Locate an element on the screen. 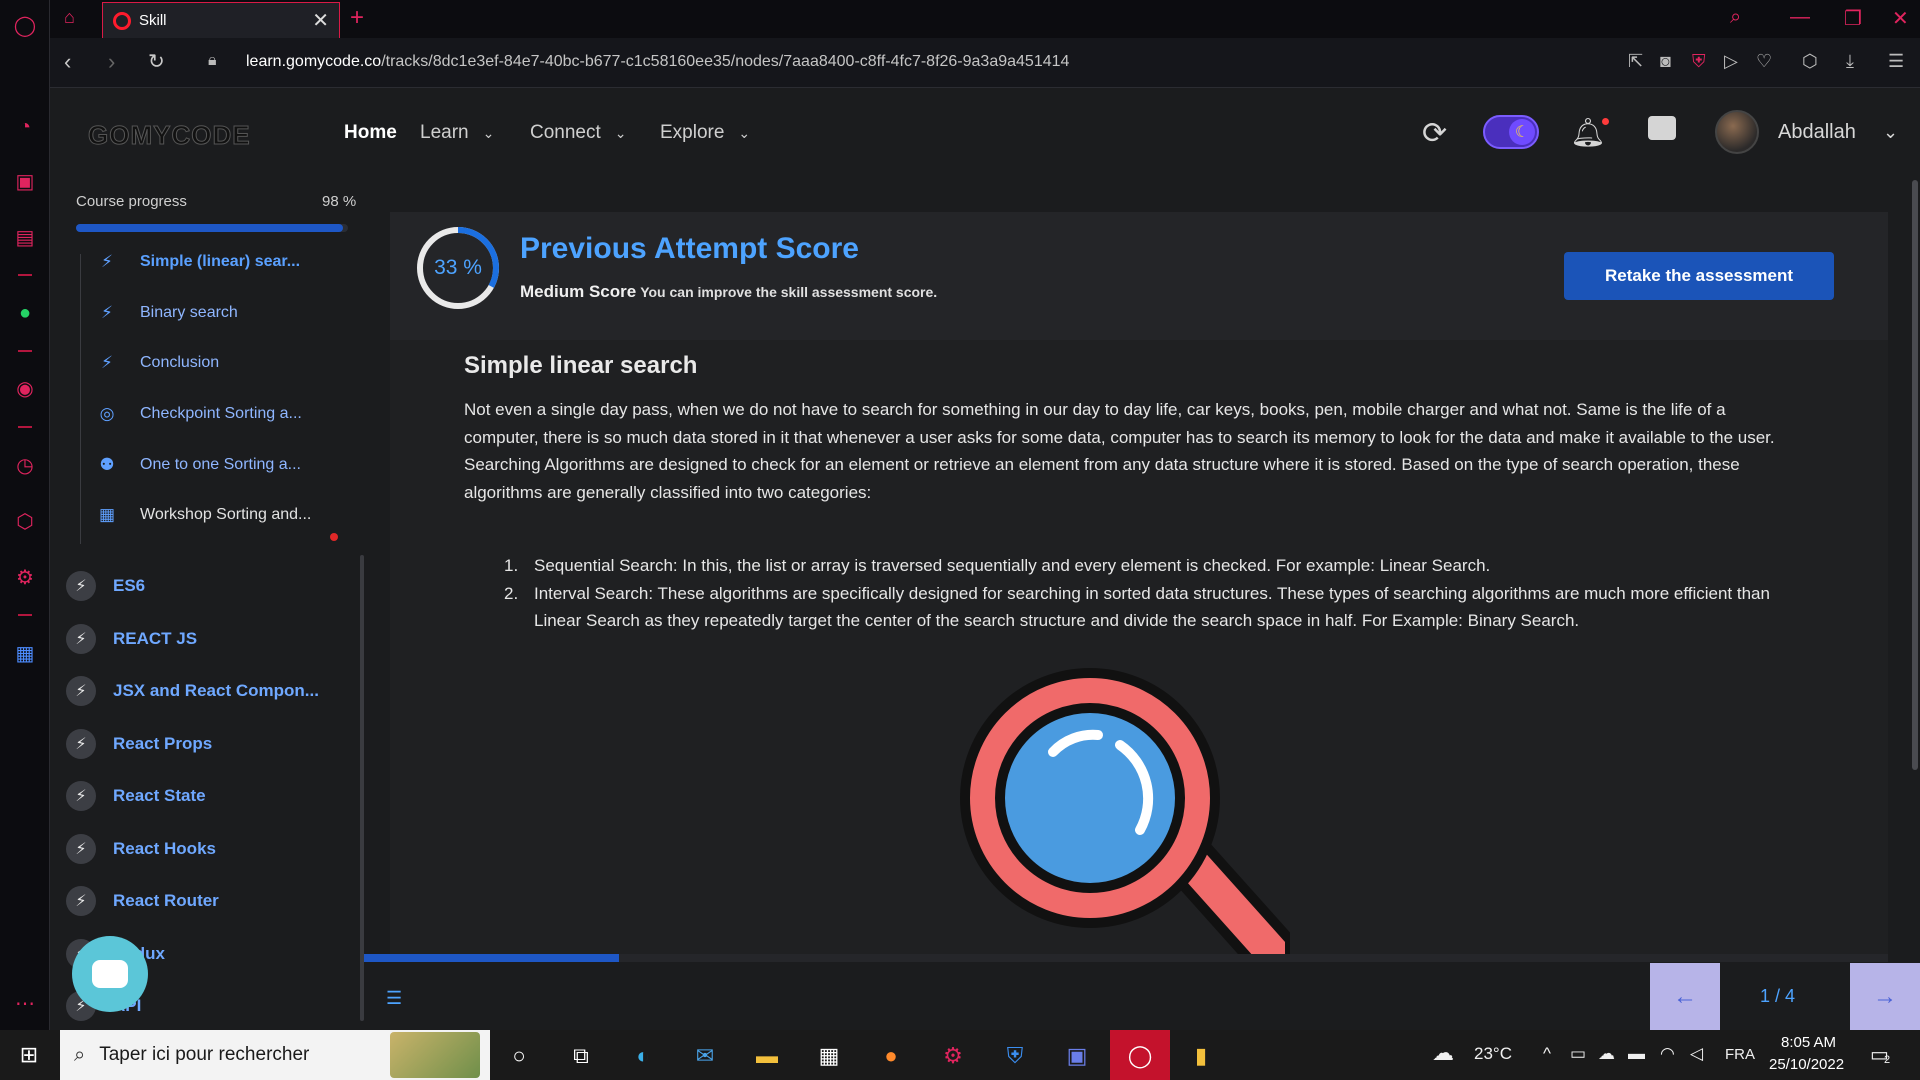 This screenshot has height=1080, width=1920. speed-dial-icon: ◔ is located at coordinates (25, 127).